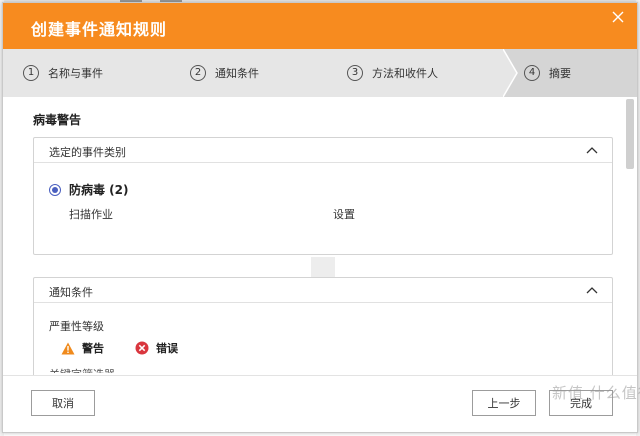 The height and width of the screenshot is (436, 640). What do you see at coordinates (532, 73) in the screenshot?
I see `step-number: 4` at bounding box center [532, 73].